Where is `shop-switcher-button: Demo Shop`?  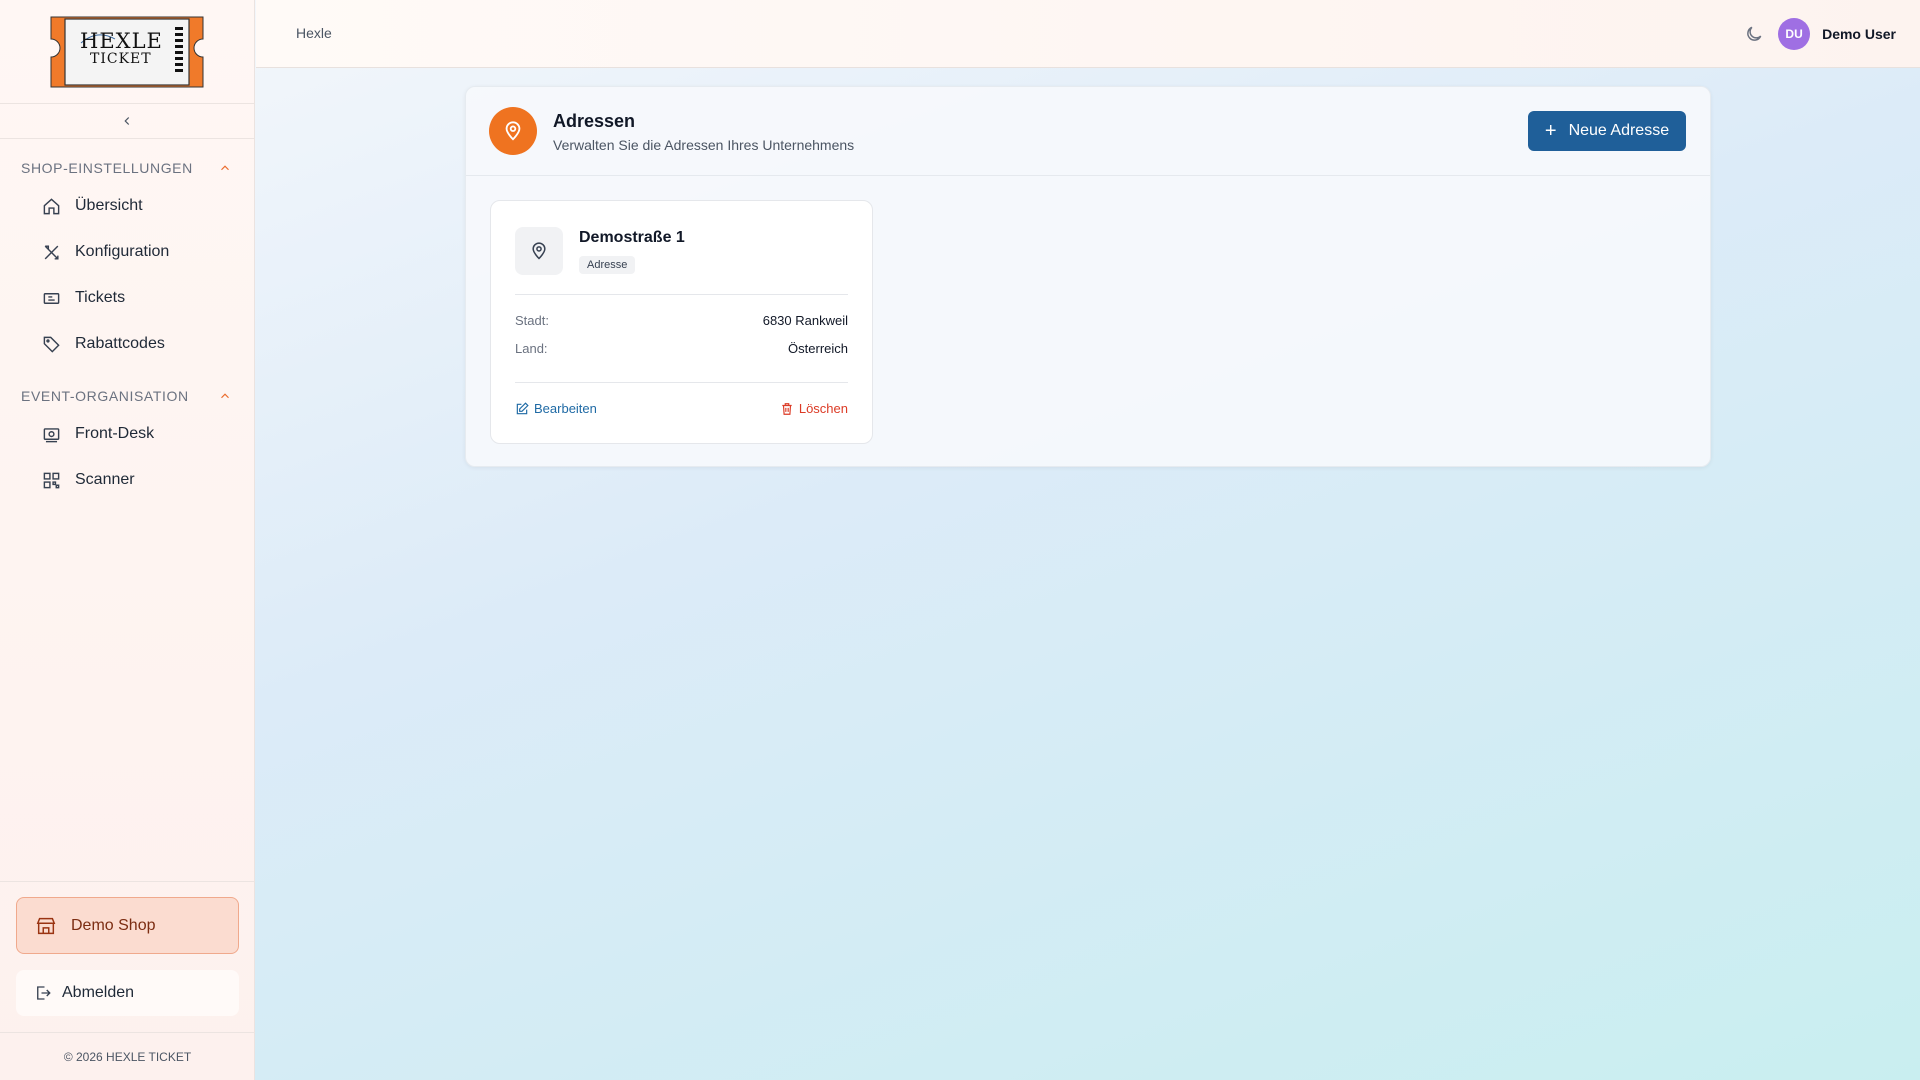 shop-switcher-button: Demo Shop is located at coordinates (127, 925).